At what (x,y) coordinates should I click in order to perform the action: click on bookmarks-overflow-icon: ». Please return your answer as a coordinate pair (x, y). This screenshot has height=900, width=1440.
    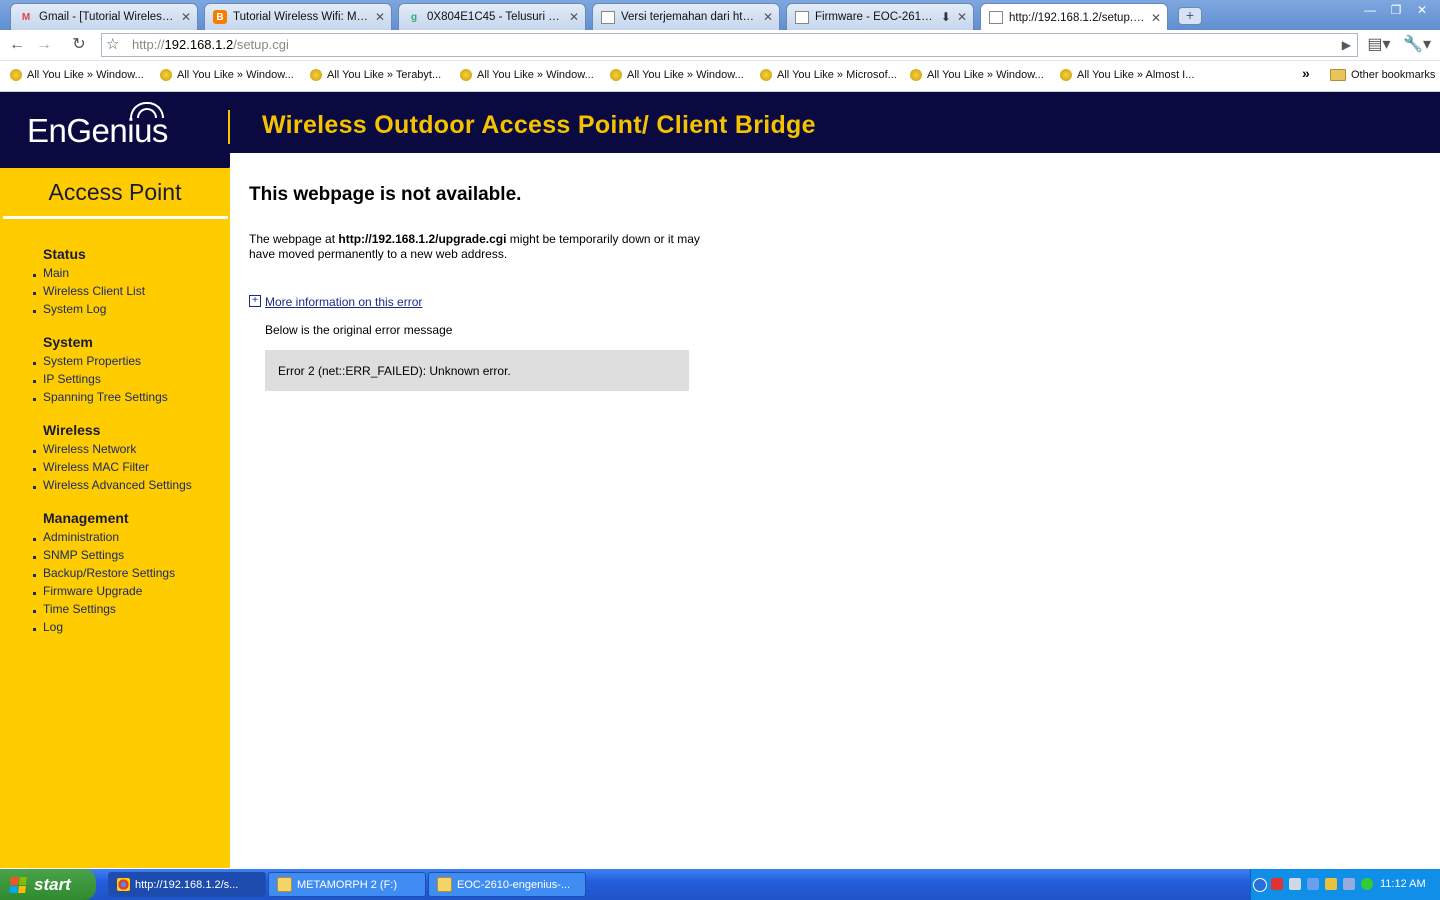
    Looking at the image, I should click on (1306, 73).